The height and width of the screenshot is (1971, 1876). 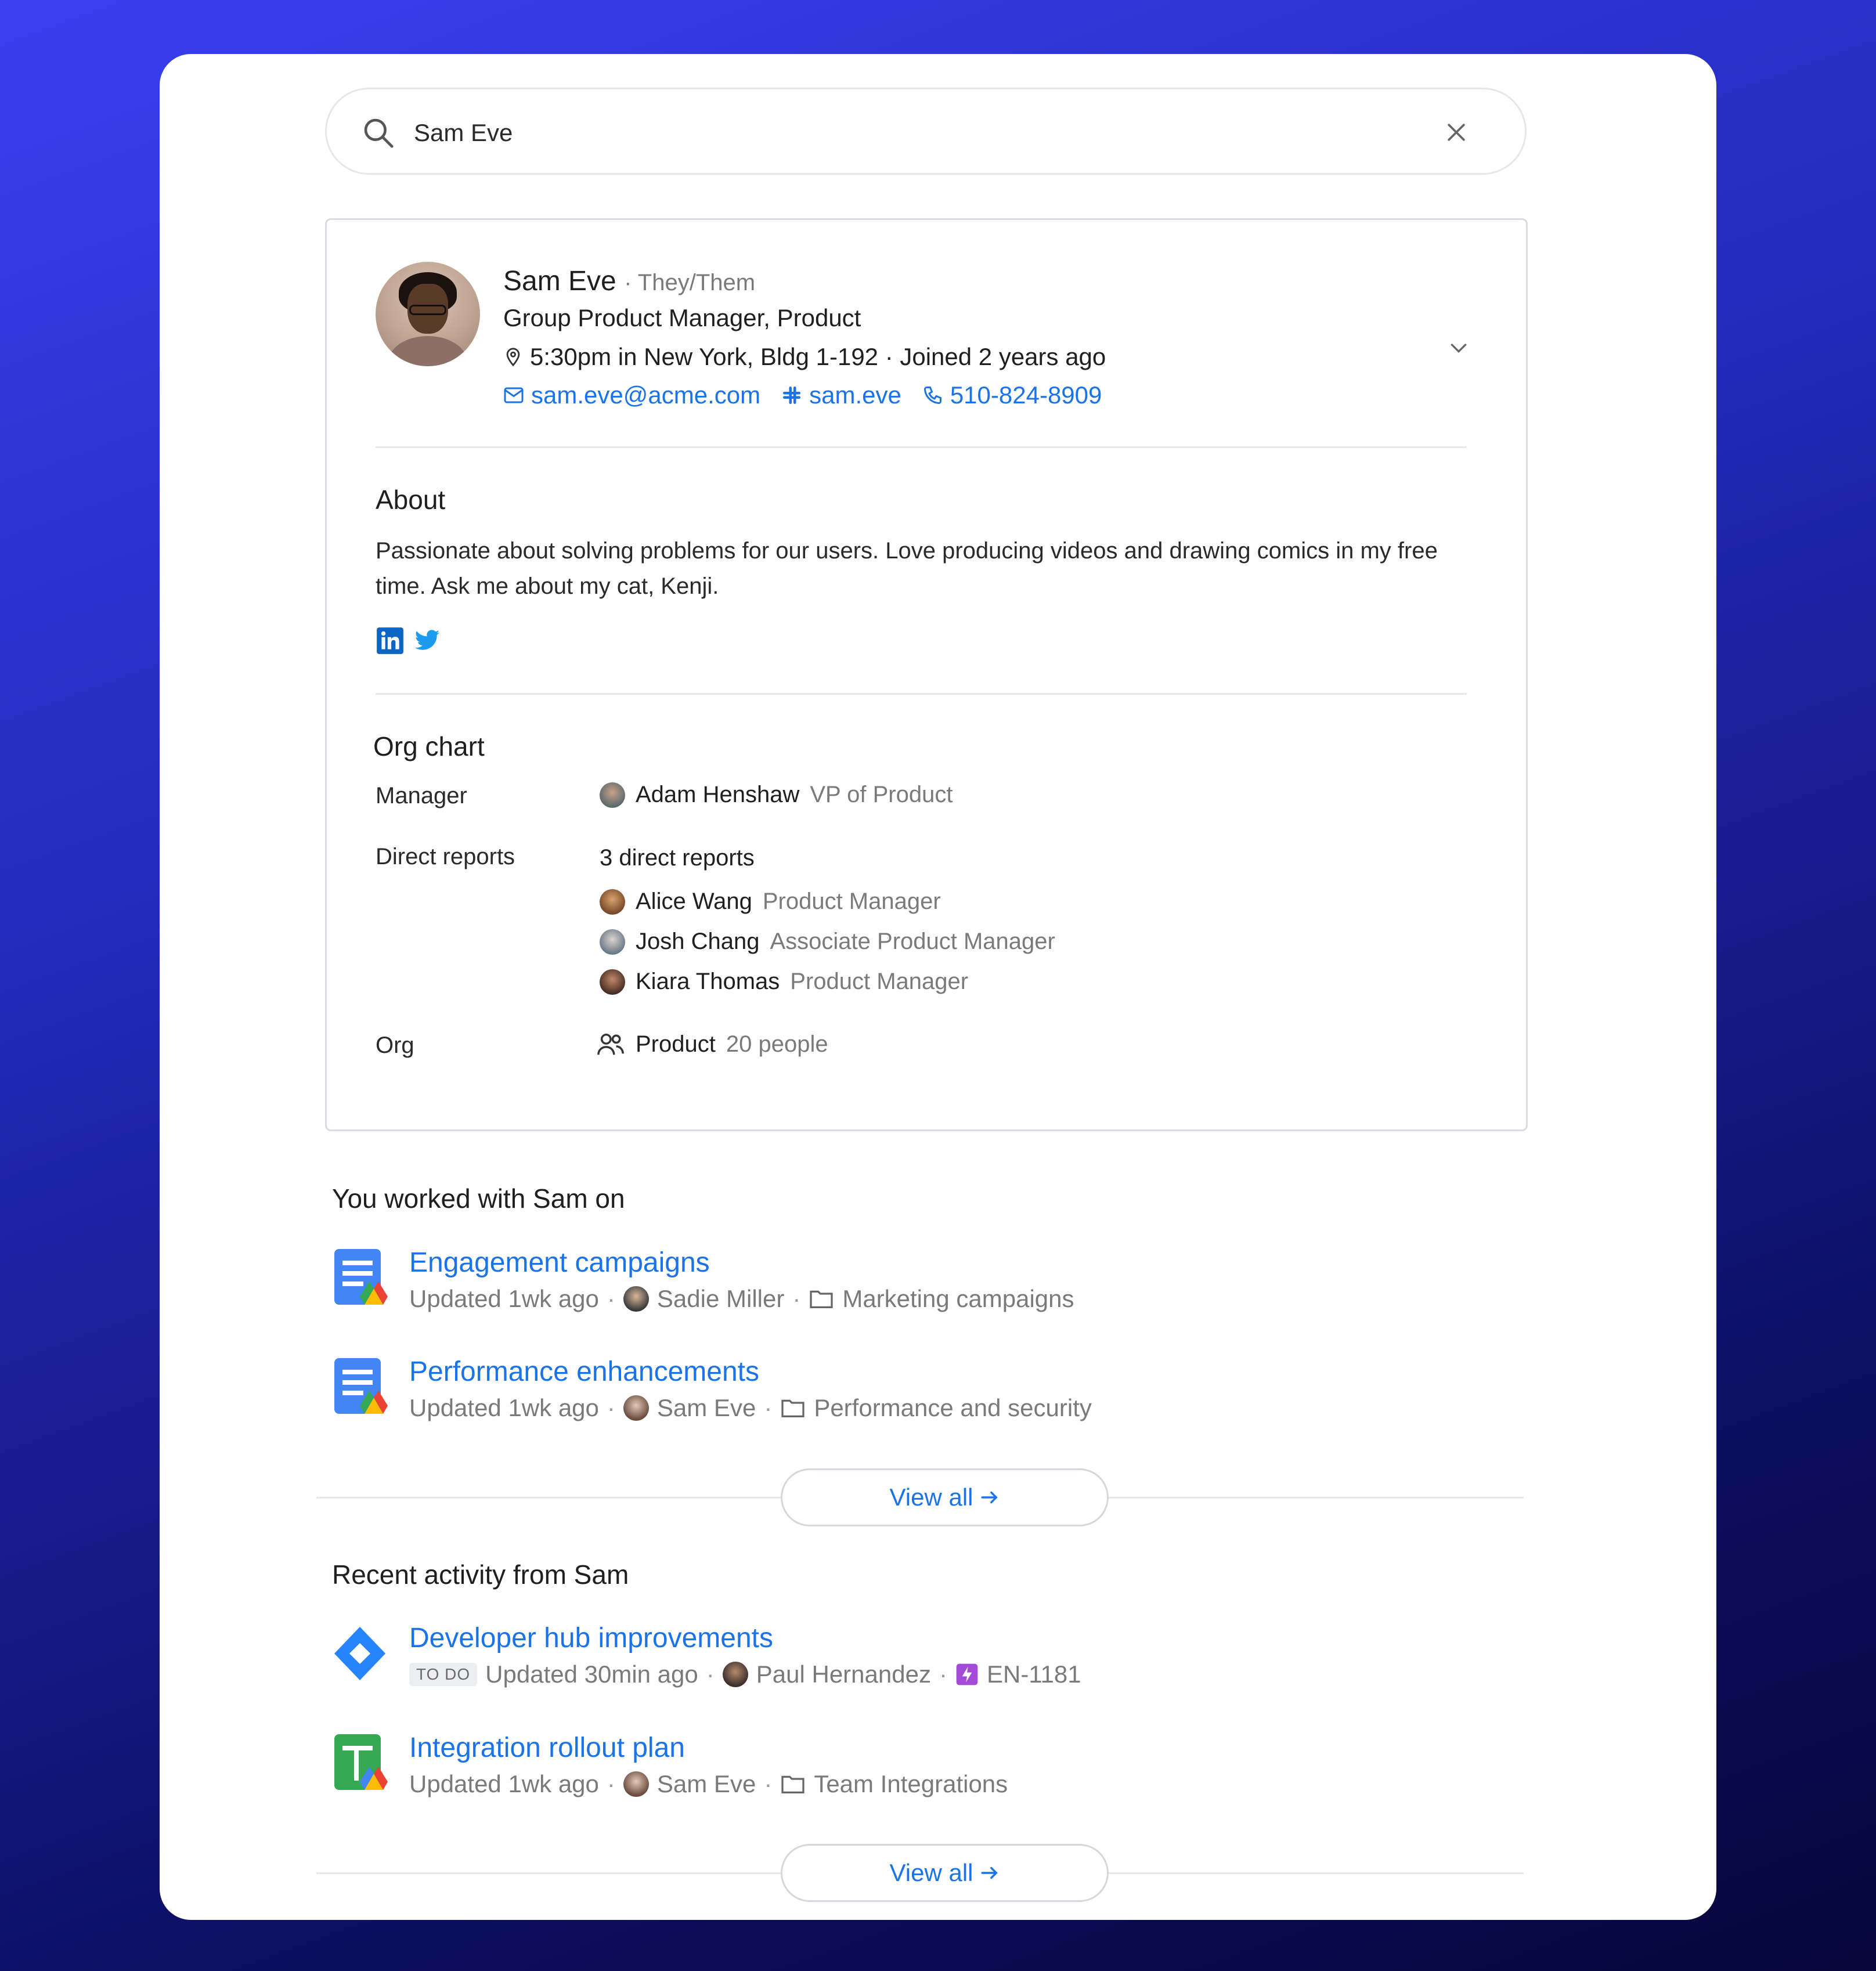 What do you see at coordinates (395, 1045) in the screenshot?
I see `org-label: Org` at bounding box center [395, 1045].